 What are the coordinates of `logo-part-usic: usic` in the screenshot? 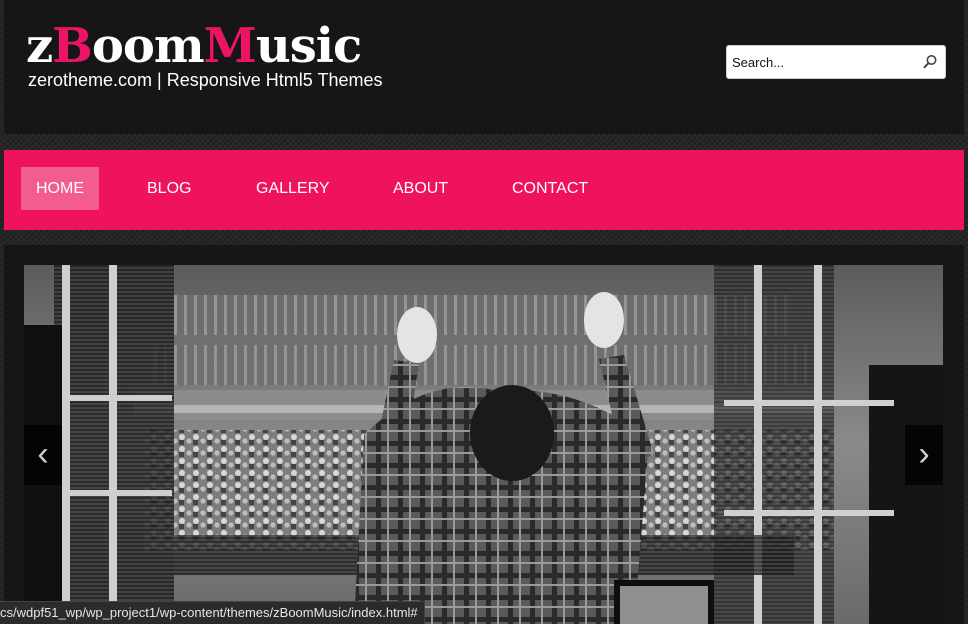 It's located at (308, 46).